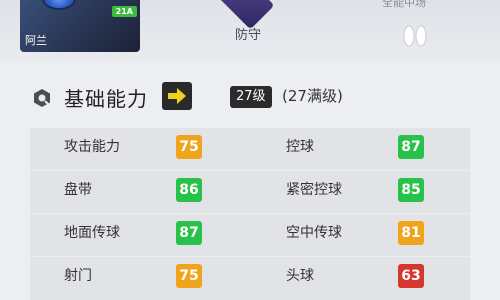  Describe the element at coordinates (314, 190) in the screenshot. I see `stat-label: 紧密控球` at that location.